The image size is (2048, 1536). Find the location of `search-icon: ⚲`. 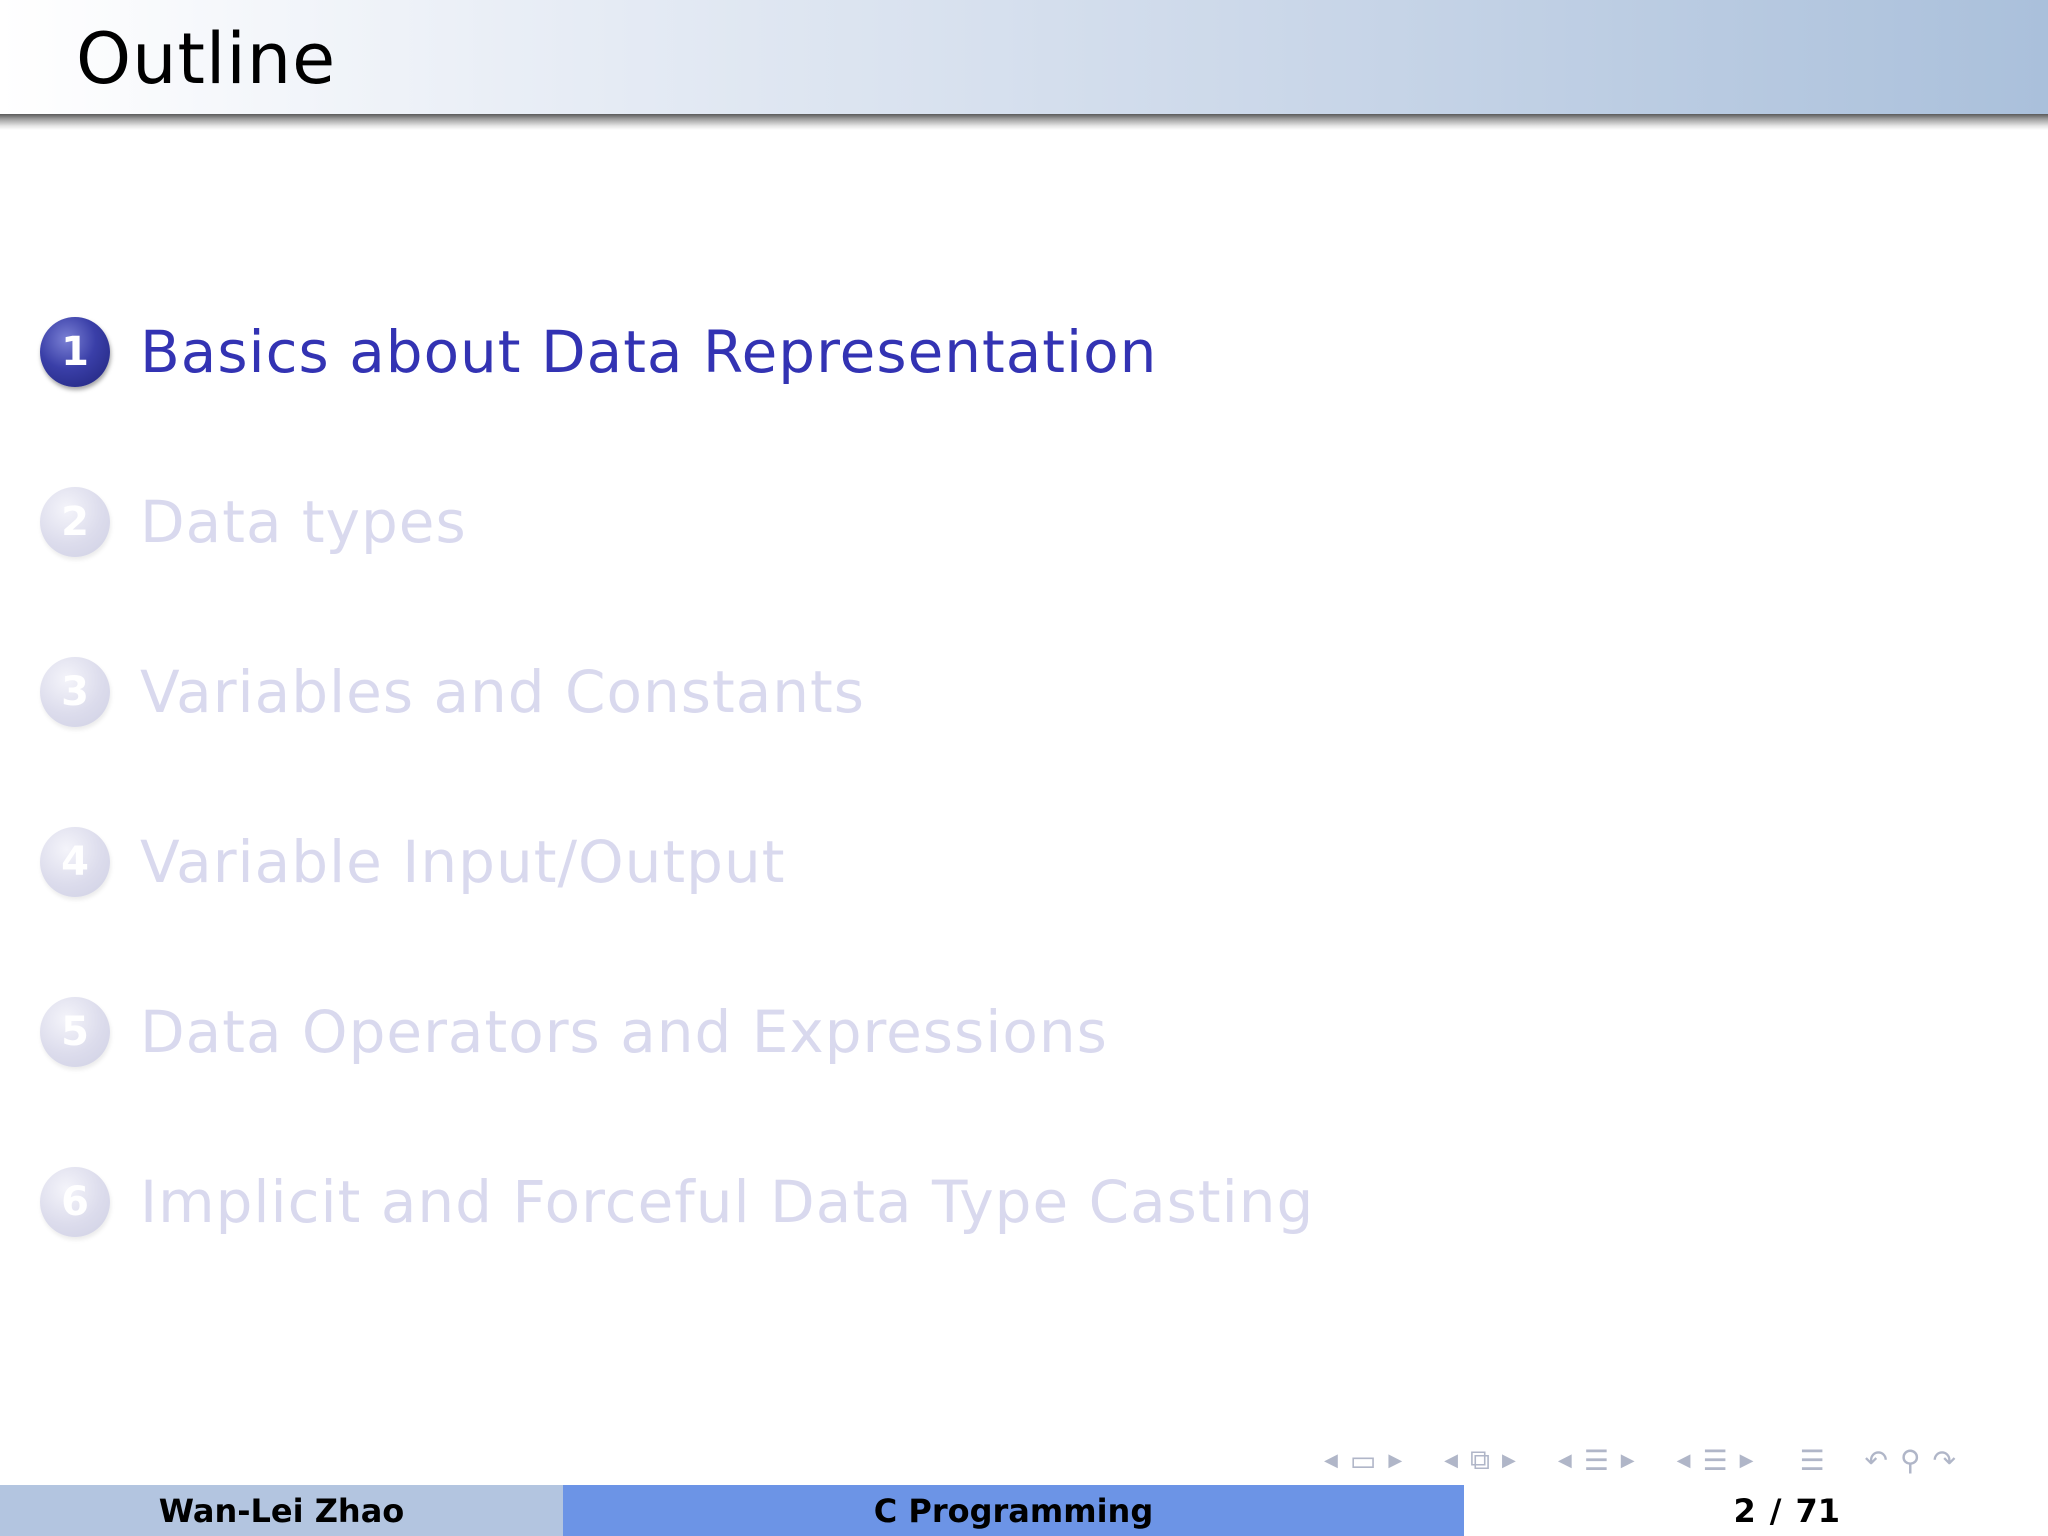

search-icon: ⚲ is located at coordinates (1910, 1460).